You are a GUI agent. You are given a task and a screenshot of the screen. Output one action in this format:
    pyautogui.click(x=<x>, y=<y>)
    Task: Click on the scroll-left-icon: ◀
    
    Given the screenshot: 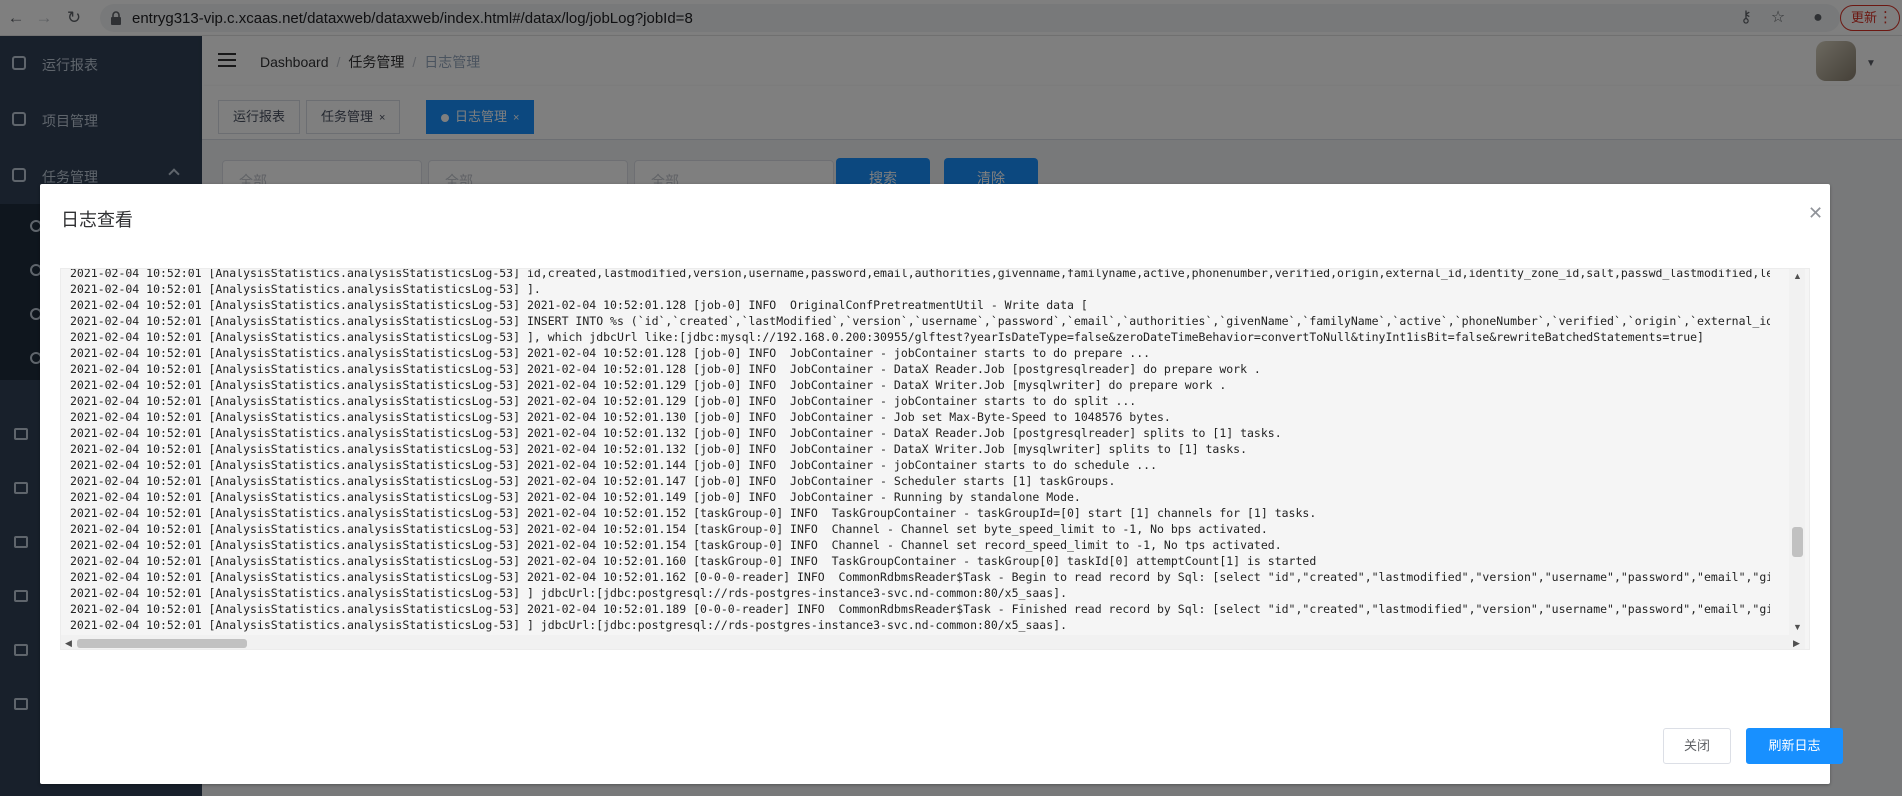 What is the action you would take?
    pyautogui.click(x=68, y=643)
    